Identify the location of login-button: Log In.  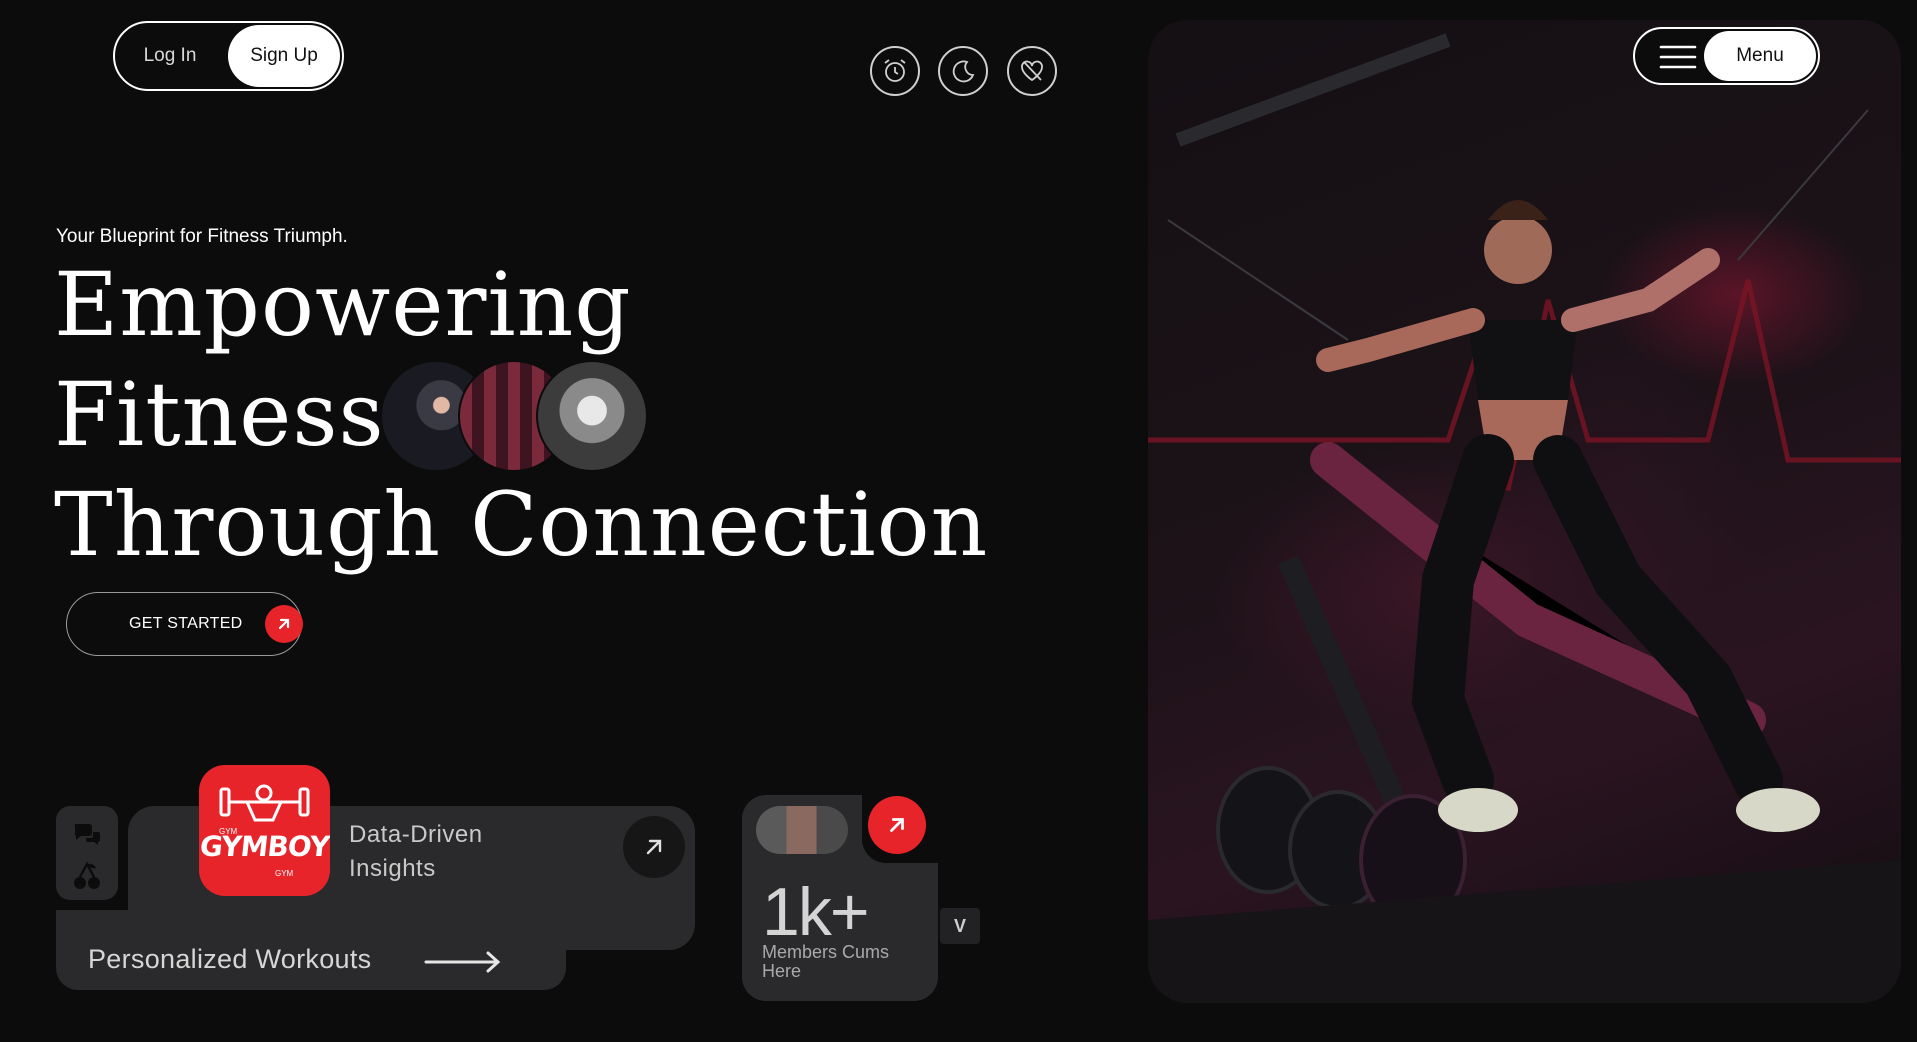
(170, 56).